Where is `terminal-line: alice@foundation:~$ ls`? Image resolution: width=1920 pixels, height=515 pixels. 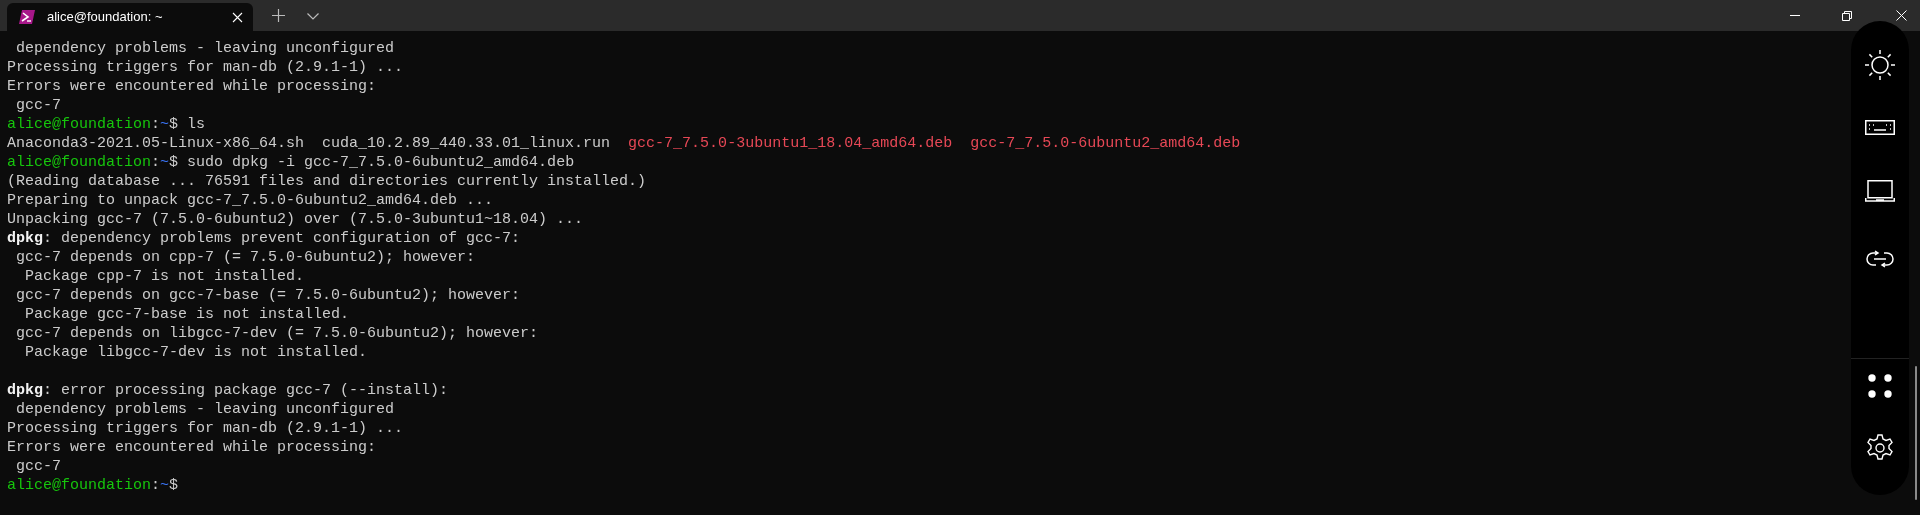
terminal-line: alice@foundation:~$ ls is located at coordinates (106, 124).